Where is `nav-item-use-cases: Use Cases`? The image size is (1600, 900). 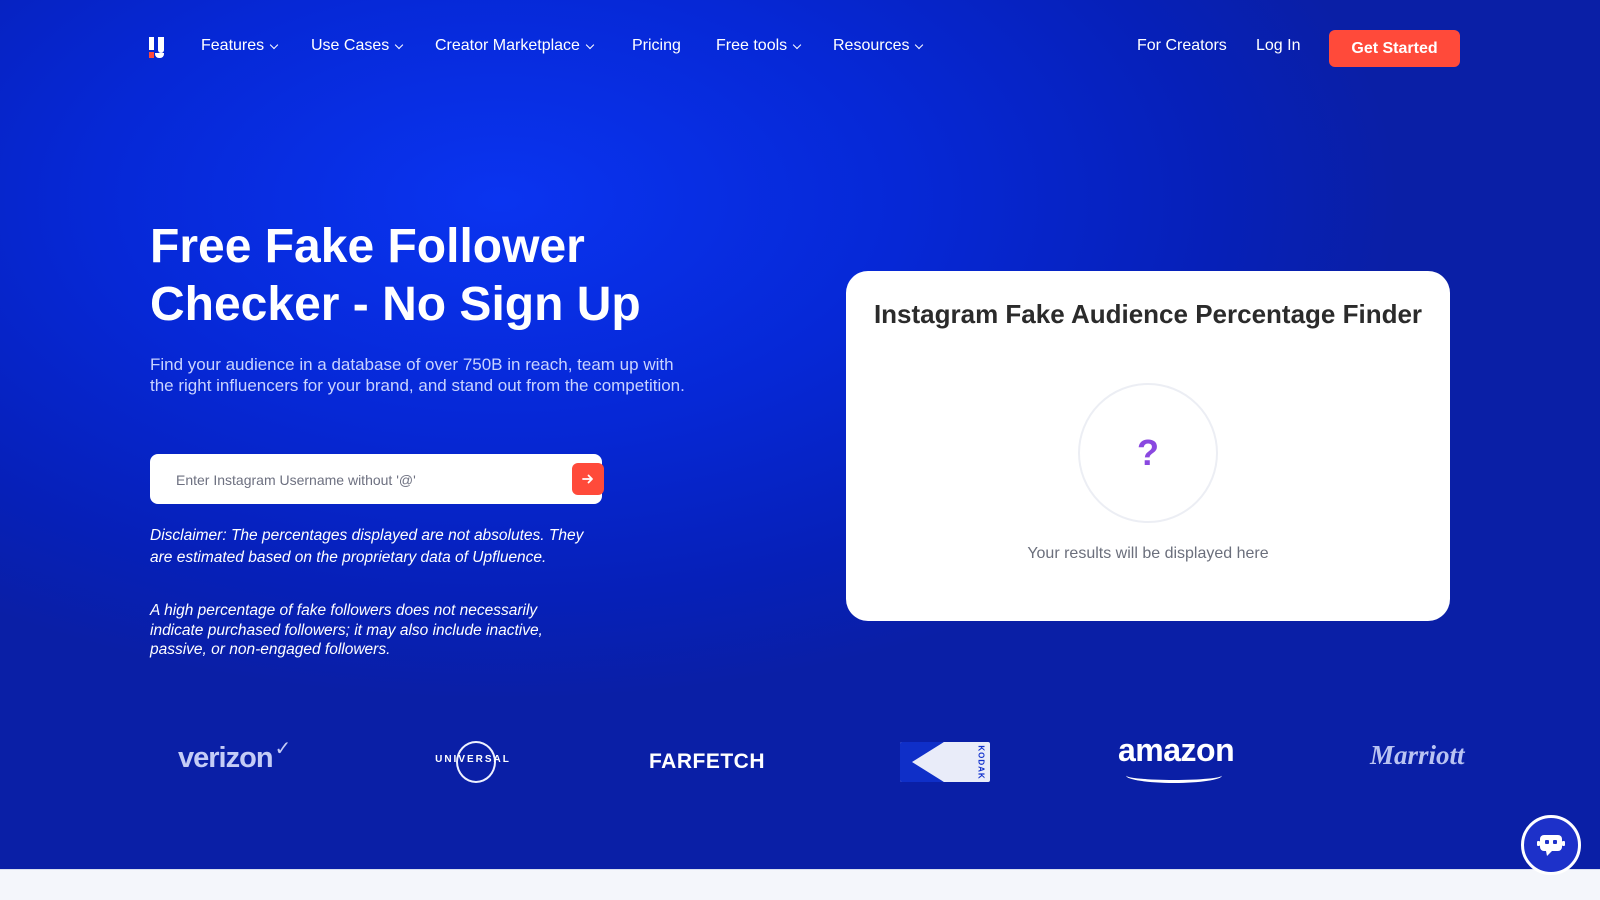 nav-item-use-cases: Use Cases is located at coordinates (357, 46).